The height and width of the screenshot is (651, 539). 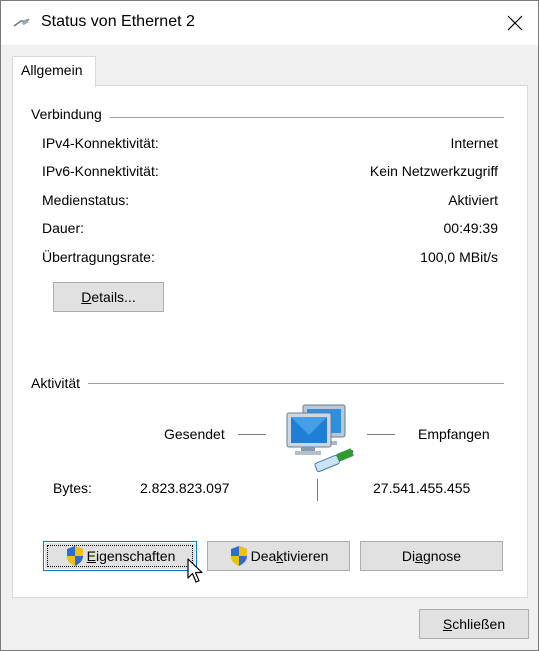 What do you see at coordinates (317, 490) in the screenshot?
I see `bytes-separator` at bounding box center [317, 490].